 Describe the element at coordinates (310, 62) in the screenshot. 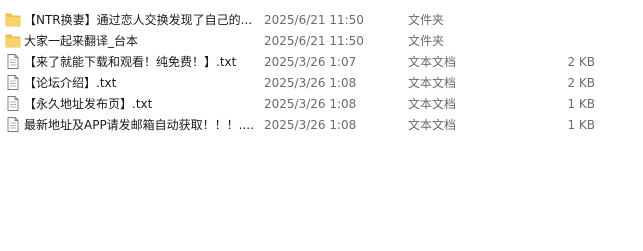

I see `file-date-modified: 2025/3/26 1:07` at that location.